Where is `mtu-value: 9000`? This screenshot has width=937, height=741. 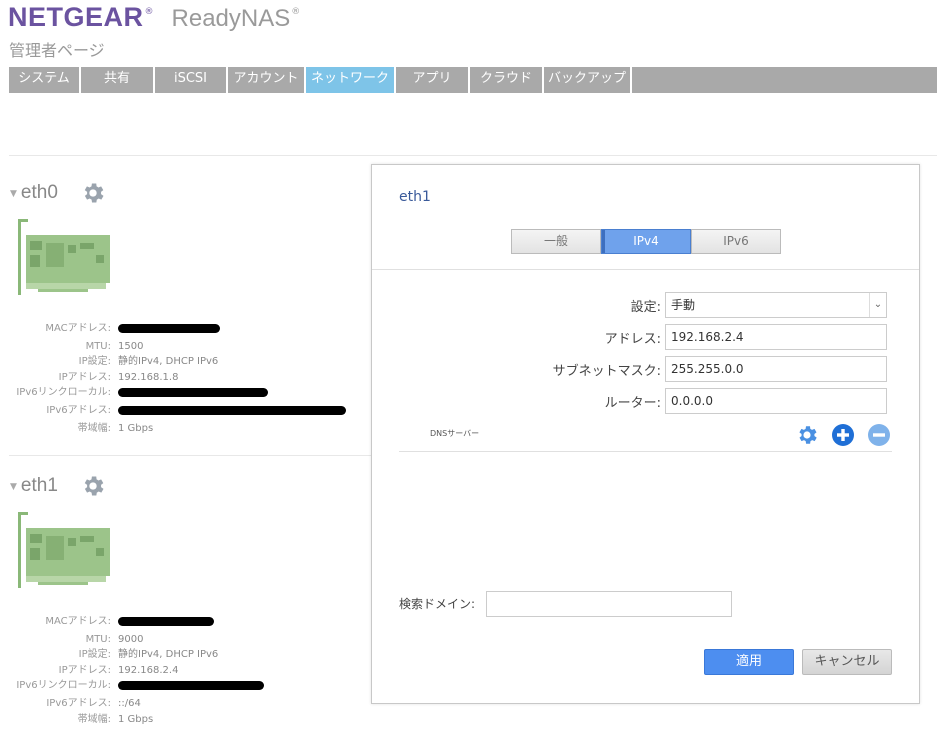
mtu-value: 9000 is located at coordinates (131, 639).